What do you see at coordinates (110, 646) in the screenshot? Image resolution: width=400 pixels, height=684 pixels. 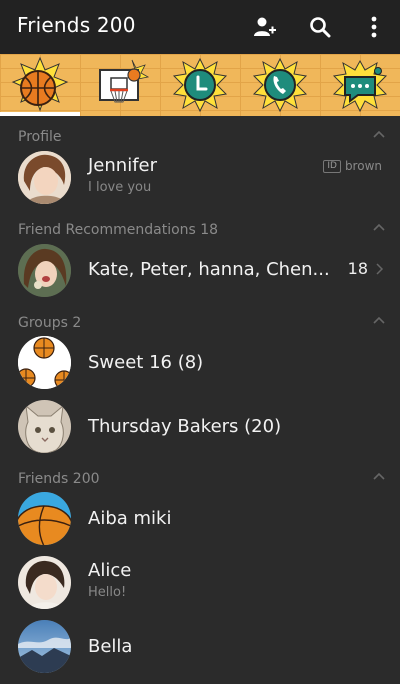 I see `friend-name: Bella` at bounding box center [110, 646].